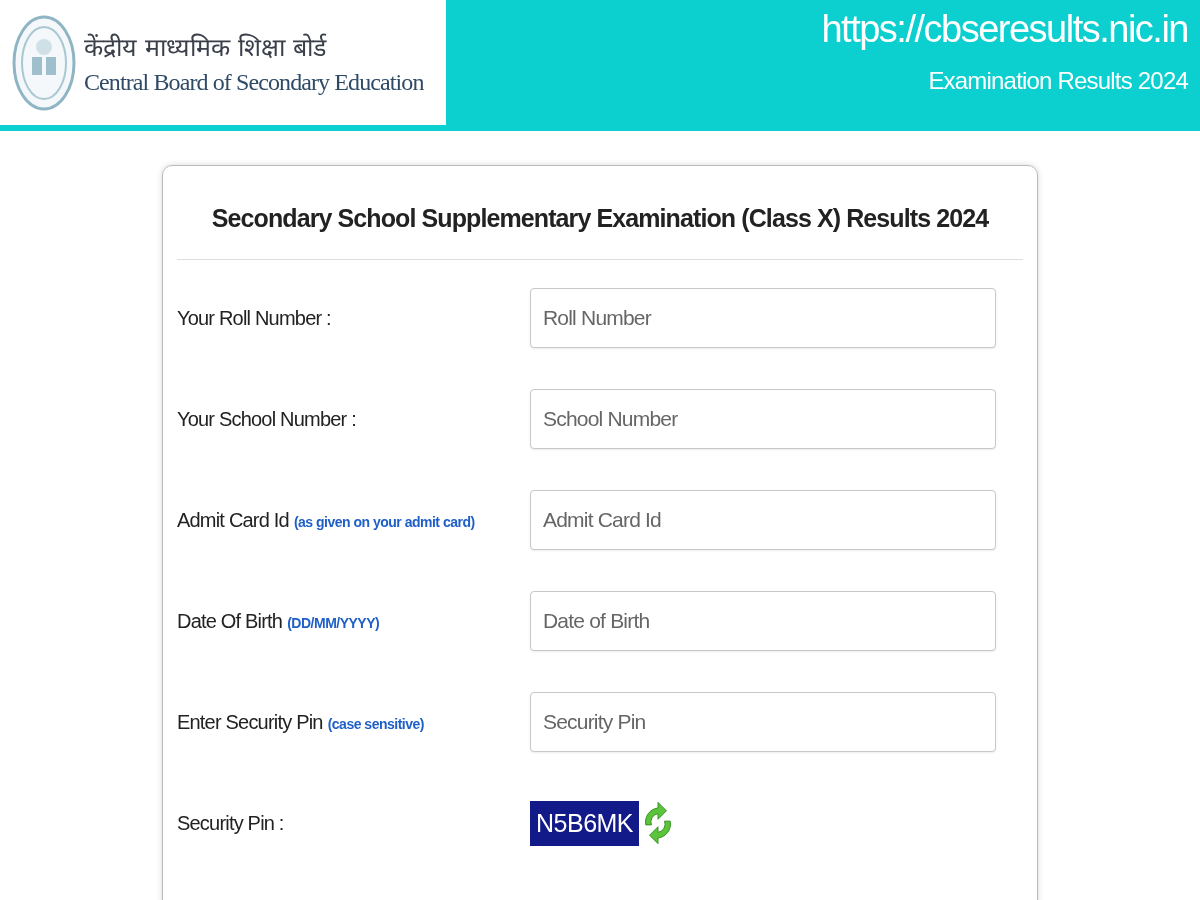 The image size is (1200, 900). I want to click on field-label: Your Roll Number :, so click(254, 318).